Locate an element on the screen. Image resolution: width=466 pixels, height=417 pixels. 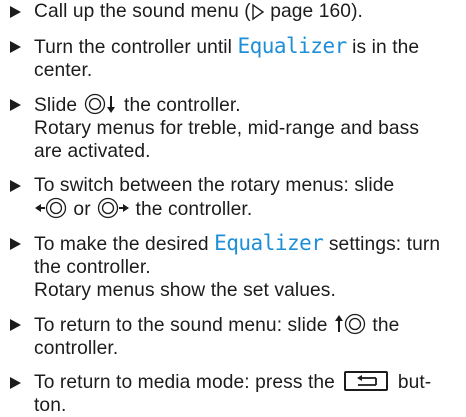
step-1-page-ref: page 160). is located at coordinates (316, 11).